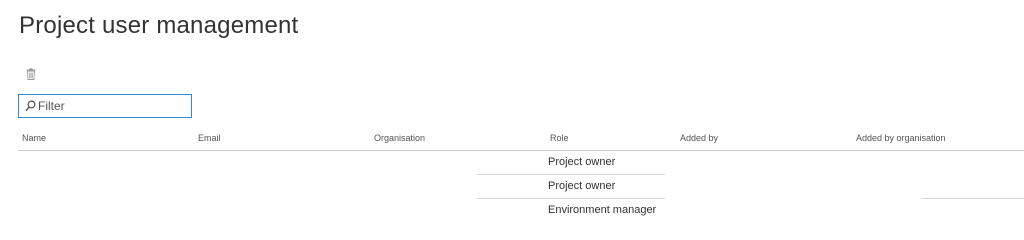  Describe the element at coordinates (34, 138) in the screenshot. I see `column-header-name: Name` at that location.